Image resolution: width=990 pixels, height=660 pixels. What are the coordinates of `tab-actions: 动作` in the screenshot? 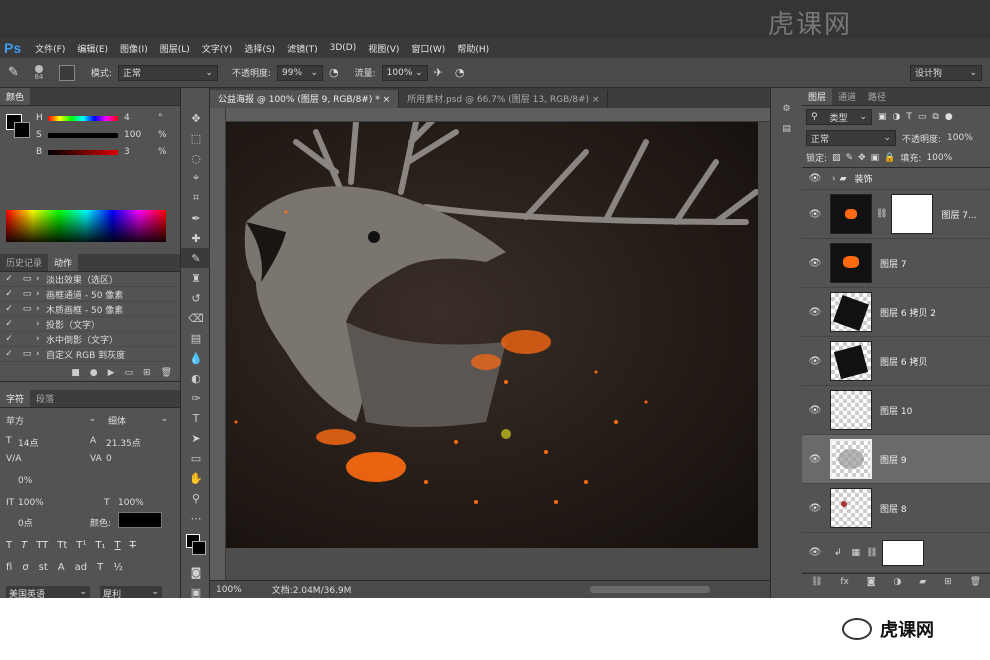 It's located at (63, 262).